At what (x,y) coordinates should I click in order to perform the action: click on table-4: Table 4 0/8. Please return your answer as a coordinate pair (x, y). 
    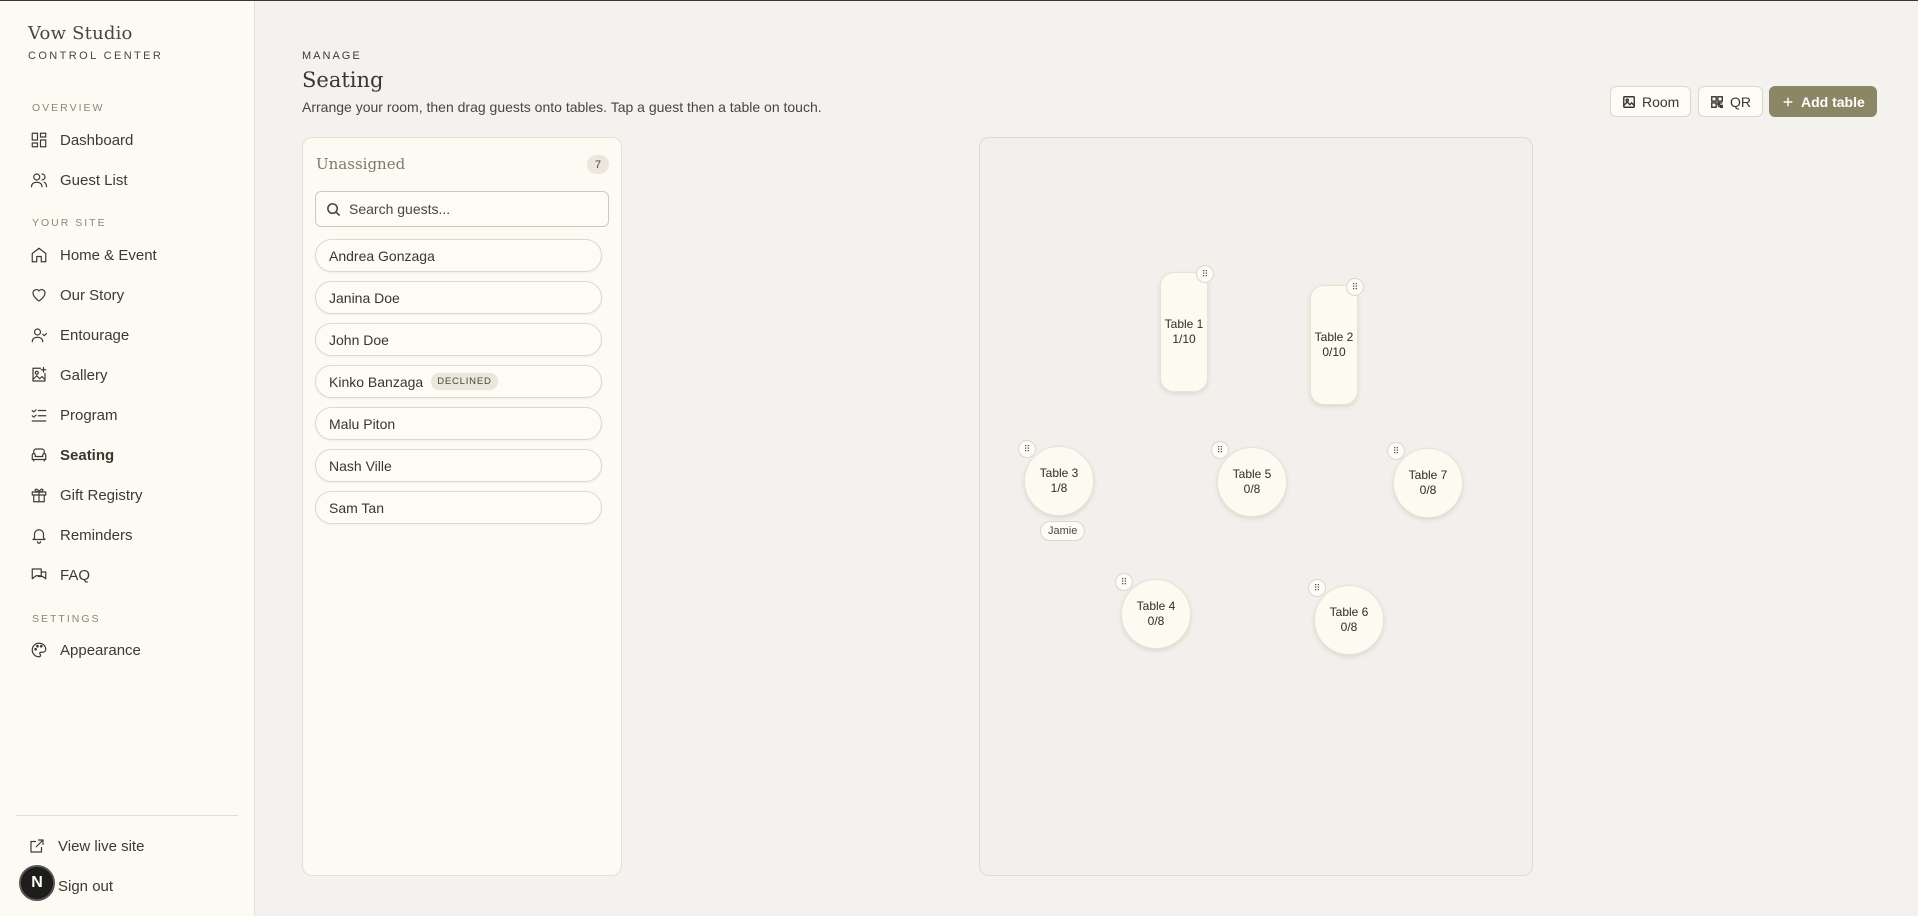
    Looking at the image, I should click on (1156, 614).